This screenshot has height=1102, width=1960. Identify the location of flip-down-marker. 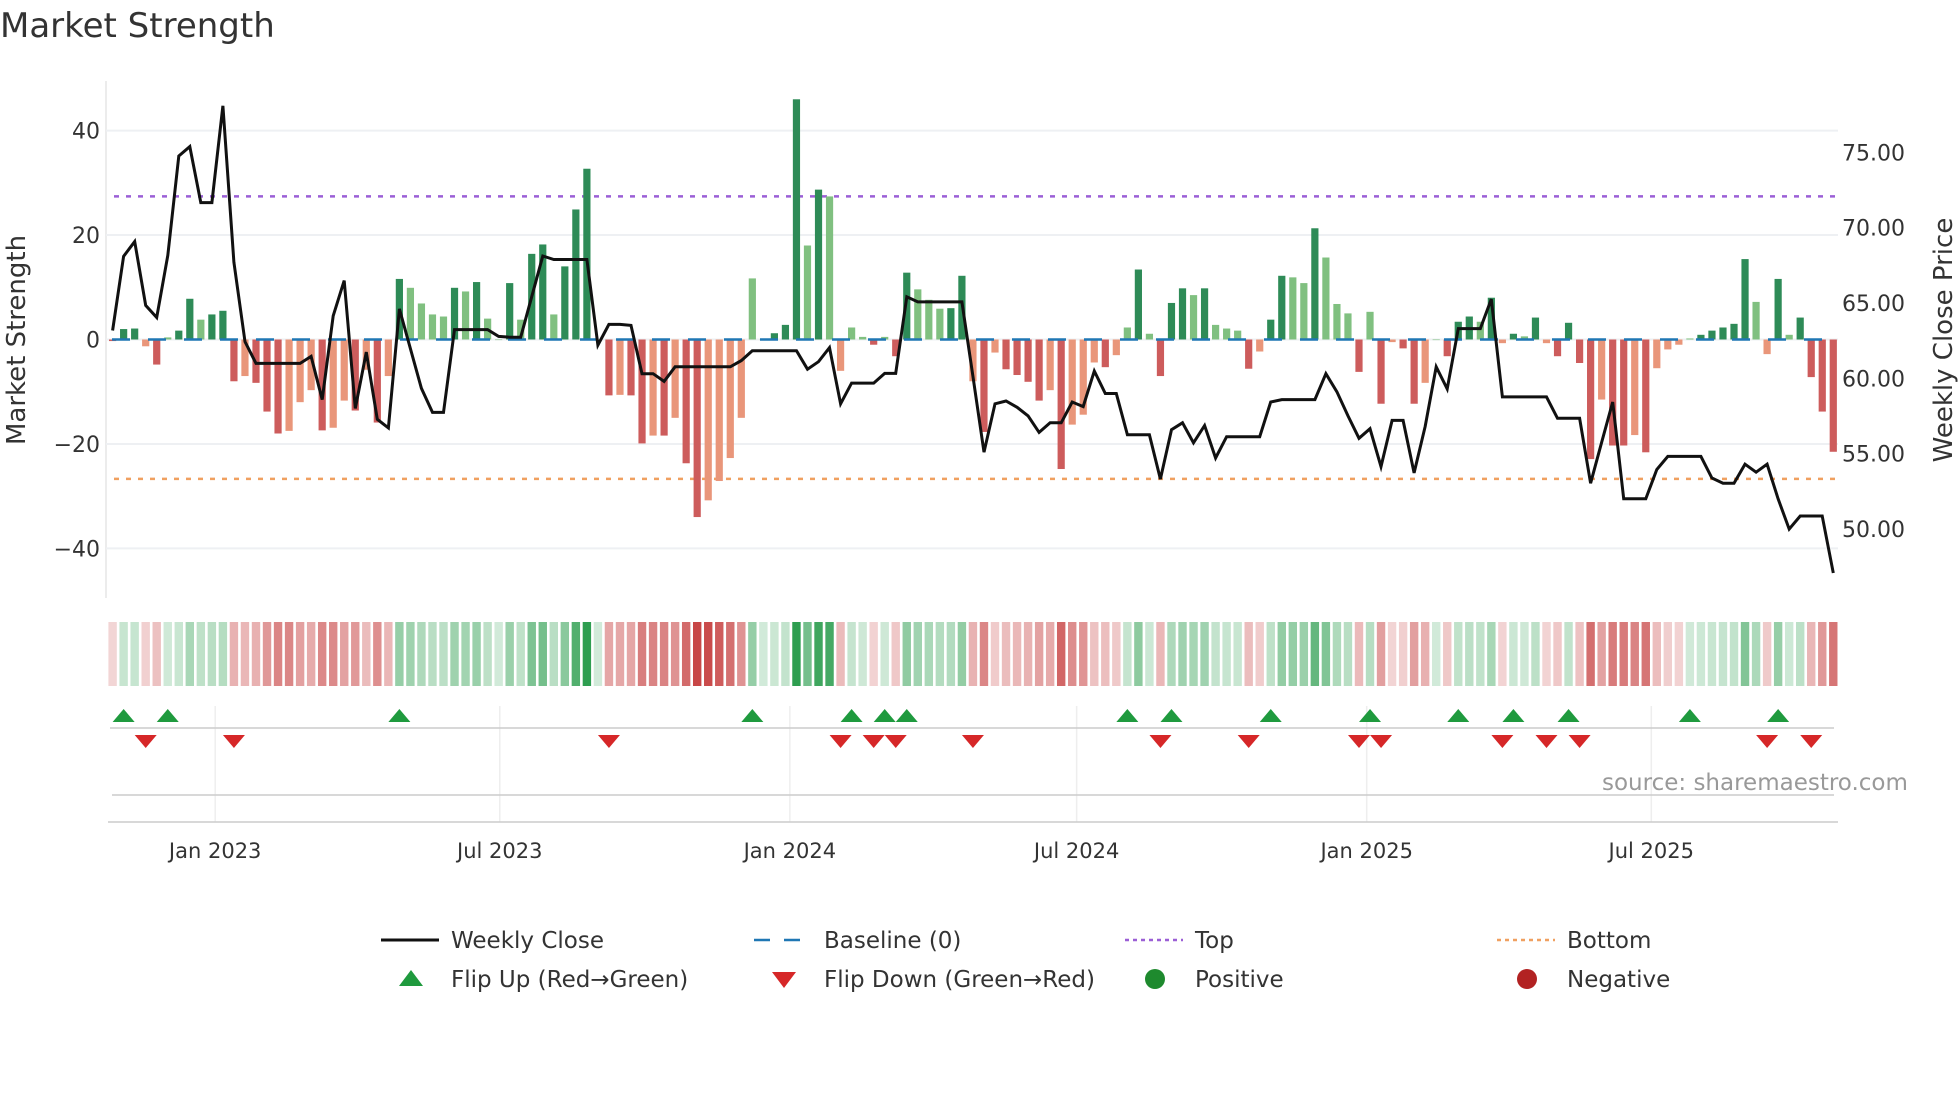
(1160, 741).